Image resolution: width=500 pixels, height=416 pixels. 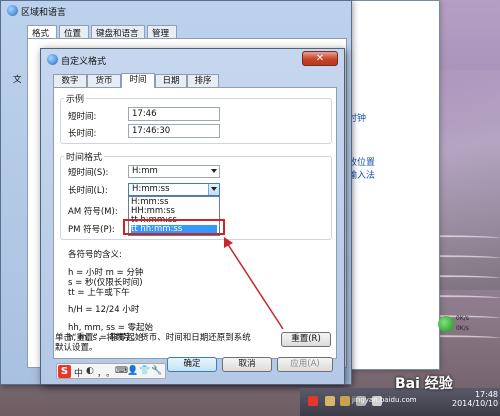 What do you see at coordinates (247, 364) in the screenshot?
I see `cancel-button: 取消` at bounding box center [247, 364].